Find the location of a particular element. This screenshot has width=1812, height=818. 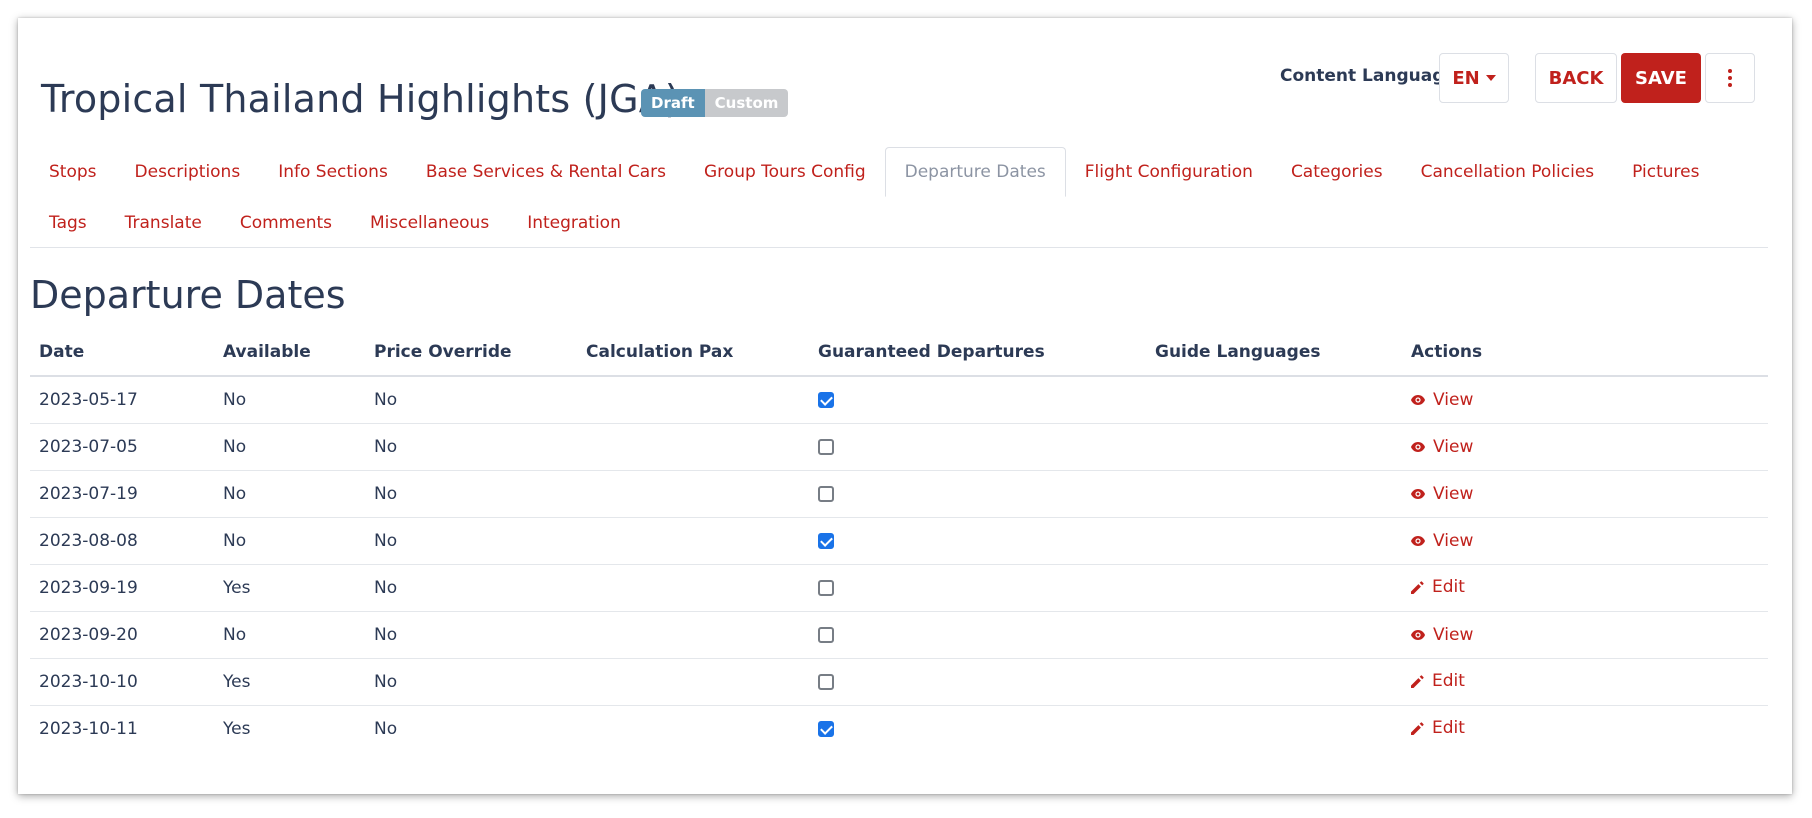

table-row: 2023-05-17 No No View is located at coordinates (899, 400).